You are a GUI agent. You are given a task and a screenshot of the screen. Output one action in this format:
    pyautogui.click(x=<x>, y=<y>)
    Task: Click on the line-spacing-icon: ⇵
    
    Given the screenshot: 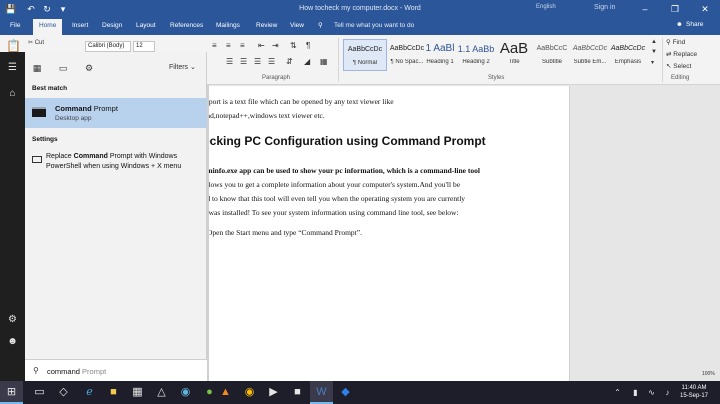 What is the action you would take?
    pyautogui.click(x=289, y=61)
    